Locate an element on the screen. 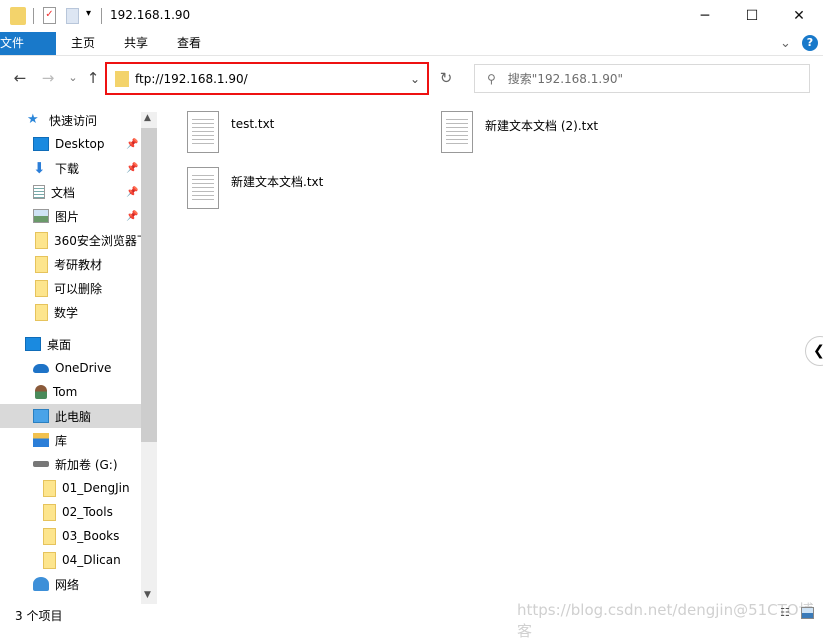 The height and width of the screenshot is (641, 823). title-bar: ✓ ▾ 192.168.1.90 ─ ☐ ✕ is located at coordinates (411, 16).